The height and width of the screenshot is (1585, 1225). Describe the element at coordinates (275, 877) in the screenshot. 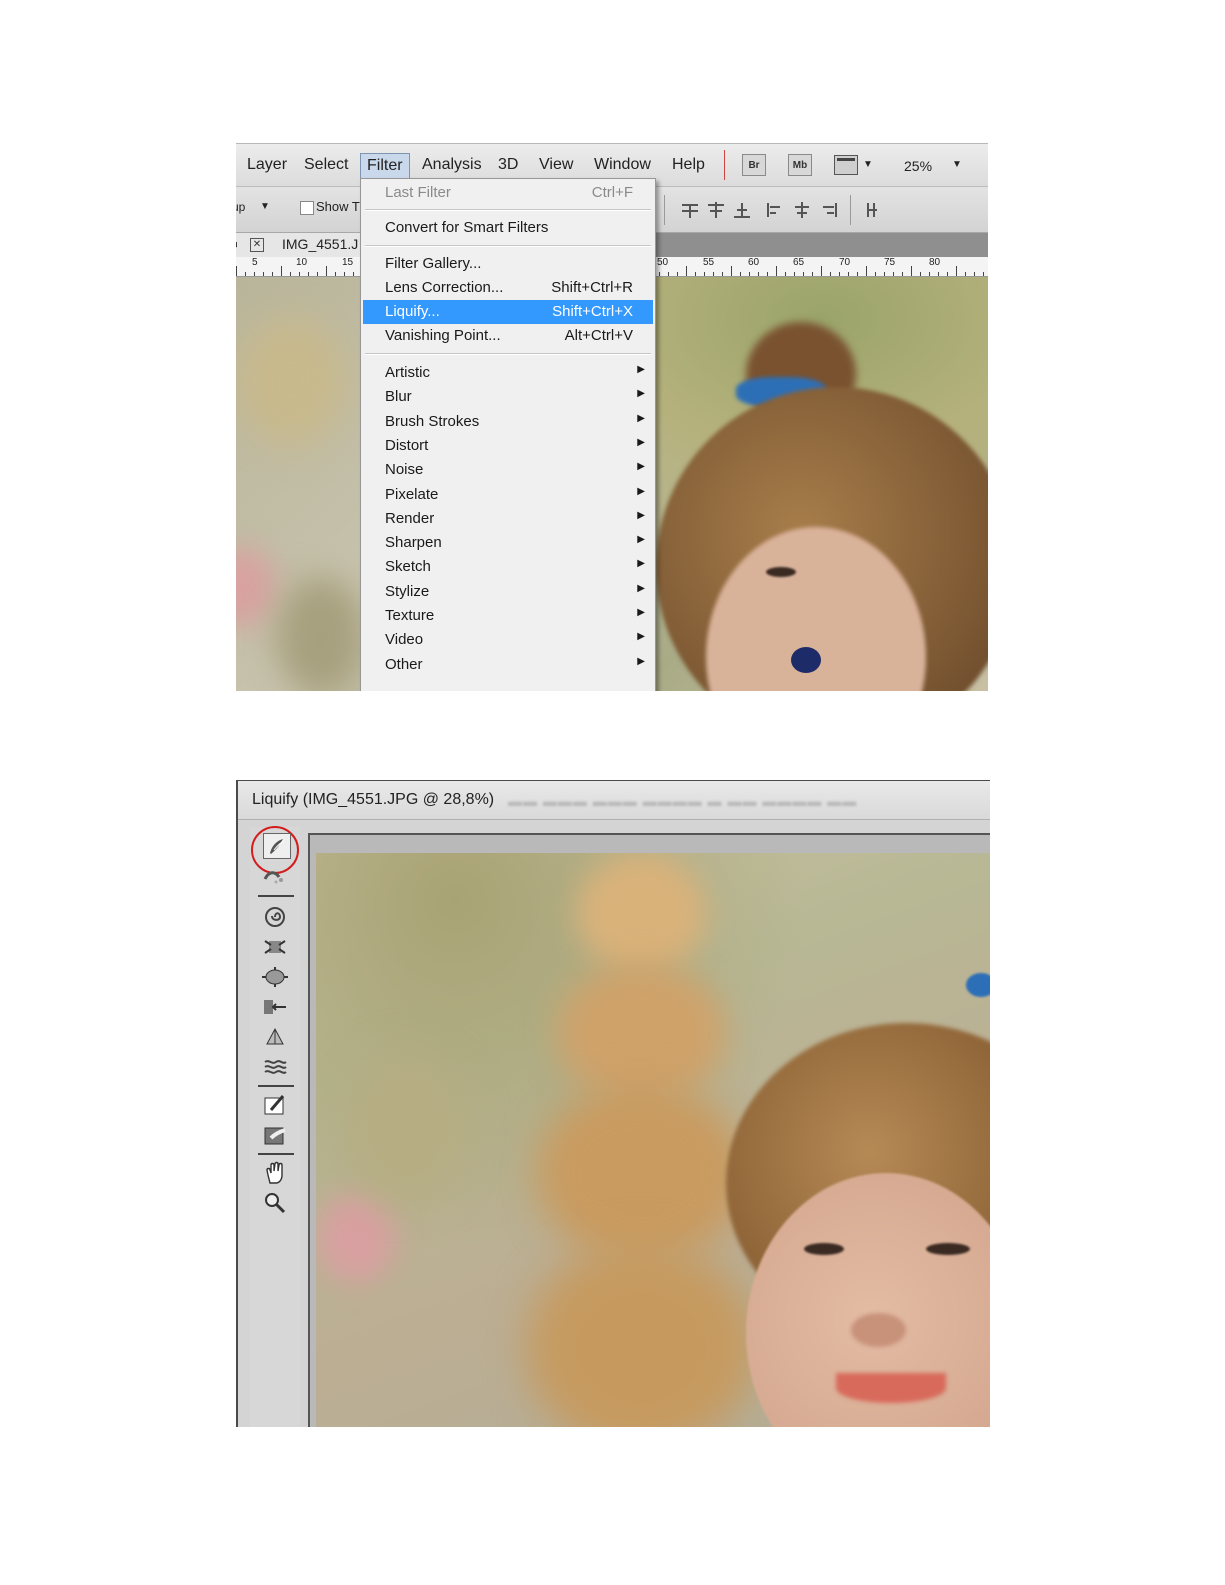

I see `reconstruct-icon` at that location.